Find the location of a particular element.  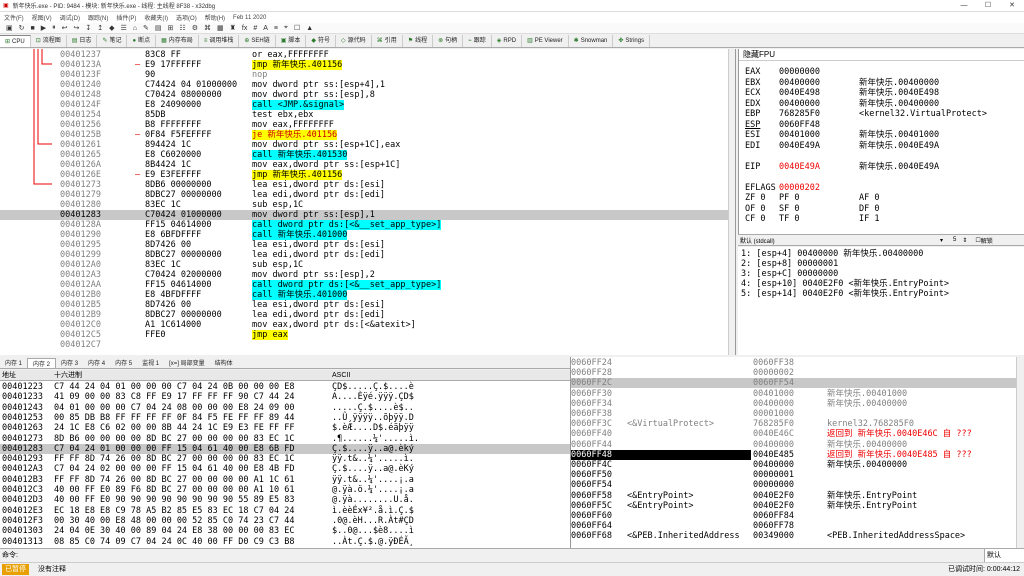

tab-1: ⊡ 流程图 is located at coordinates (49, 41).